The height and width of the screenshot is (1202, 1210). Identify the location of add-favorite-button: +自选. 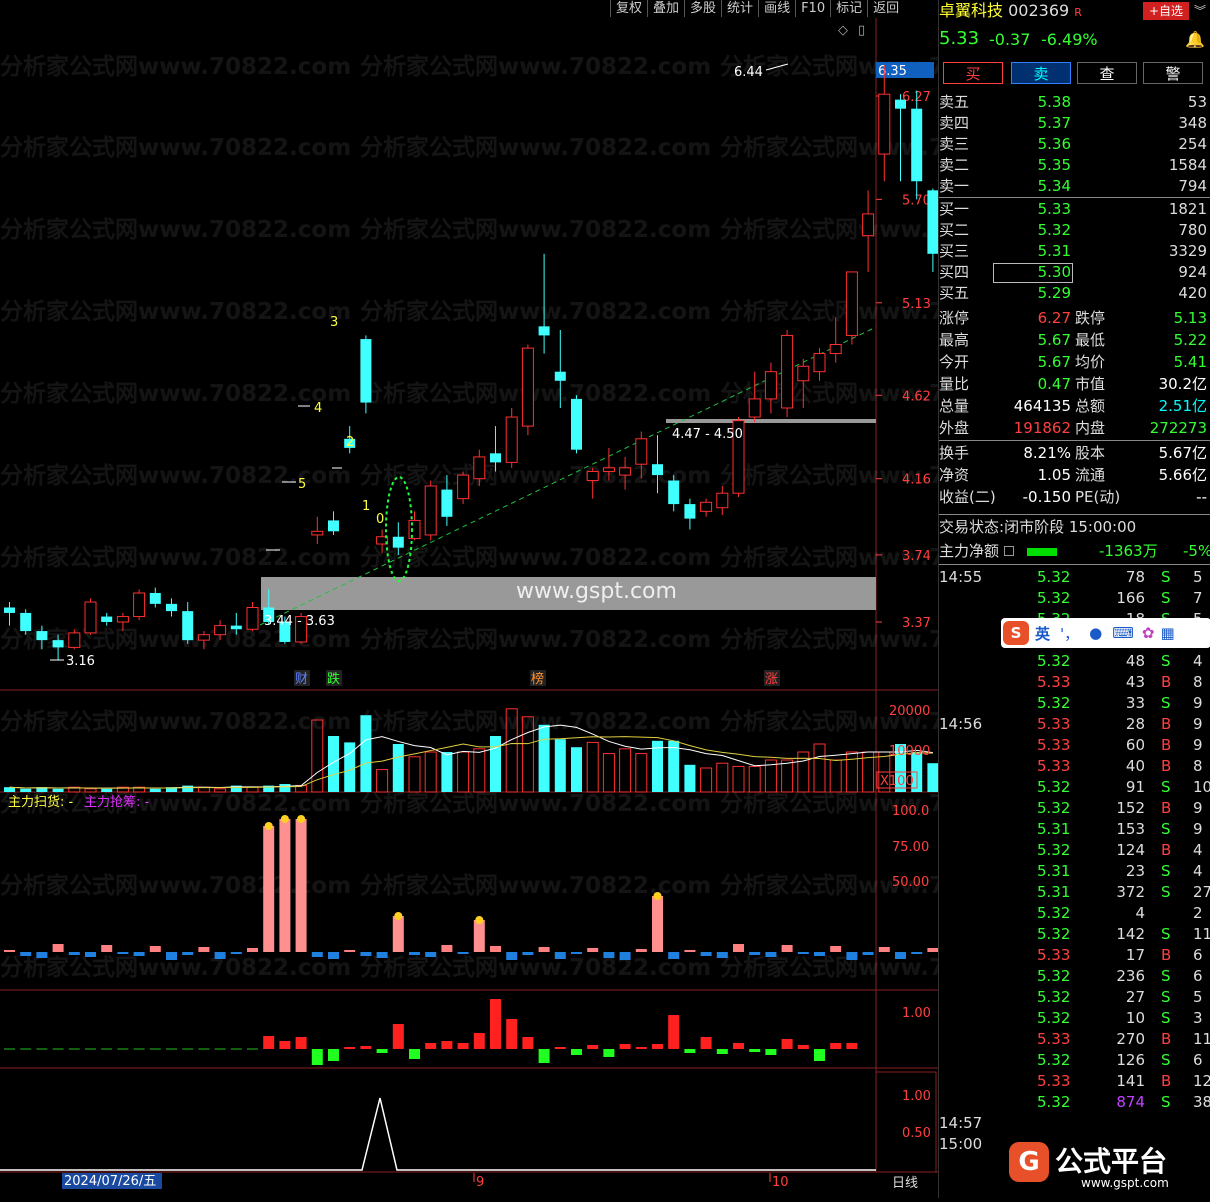
(1166, 11).